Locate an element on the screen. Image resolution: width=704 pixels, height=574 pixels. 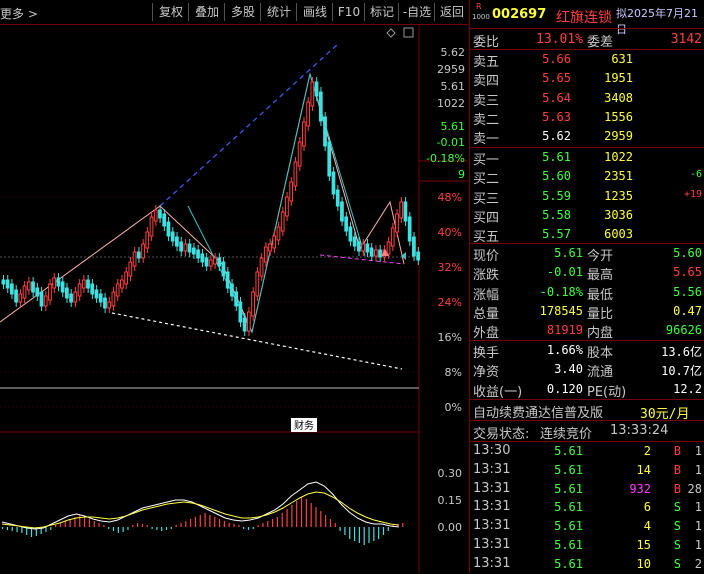
ask-level-row: 卖五 5.66 631 is located at coordinates (587, 60).